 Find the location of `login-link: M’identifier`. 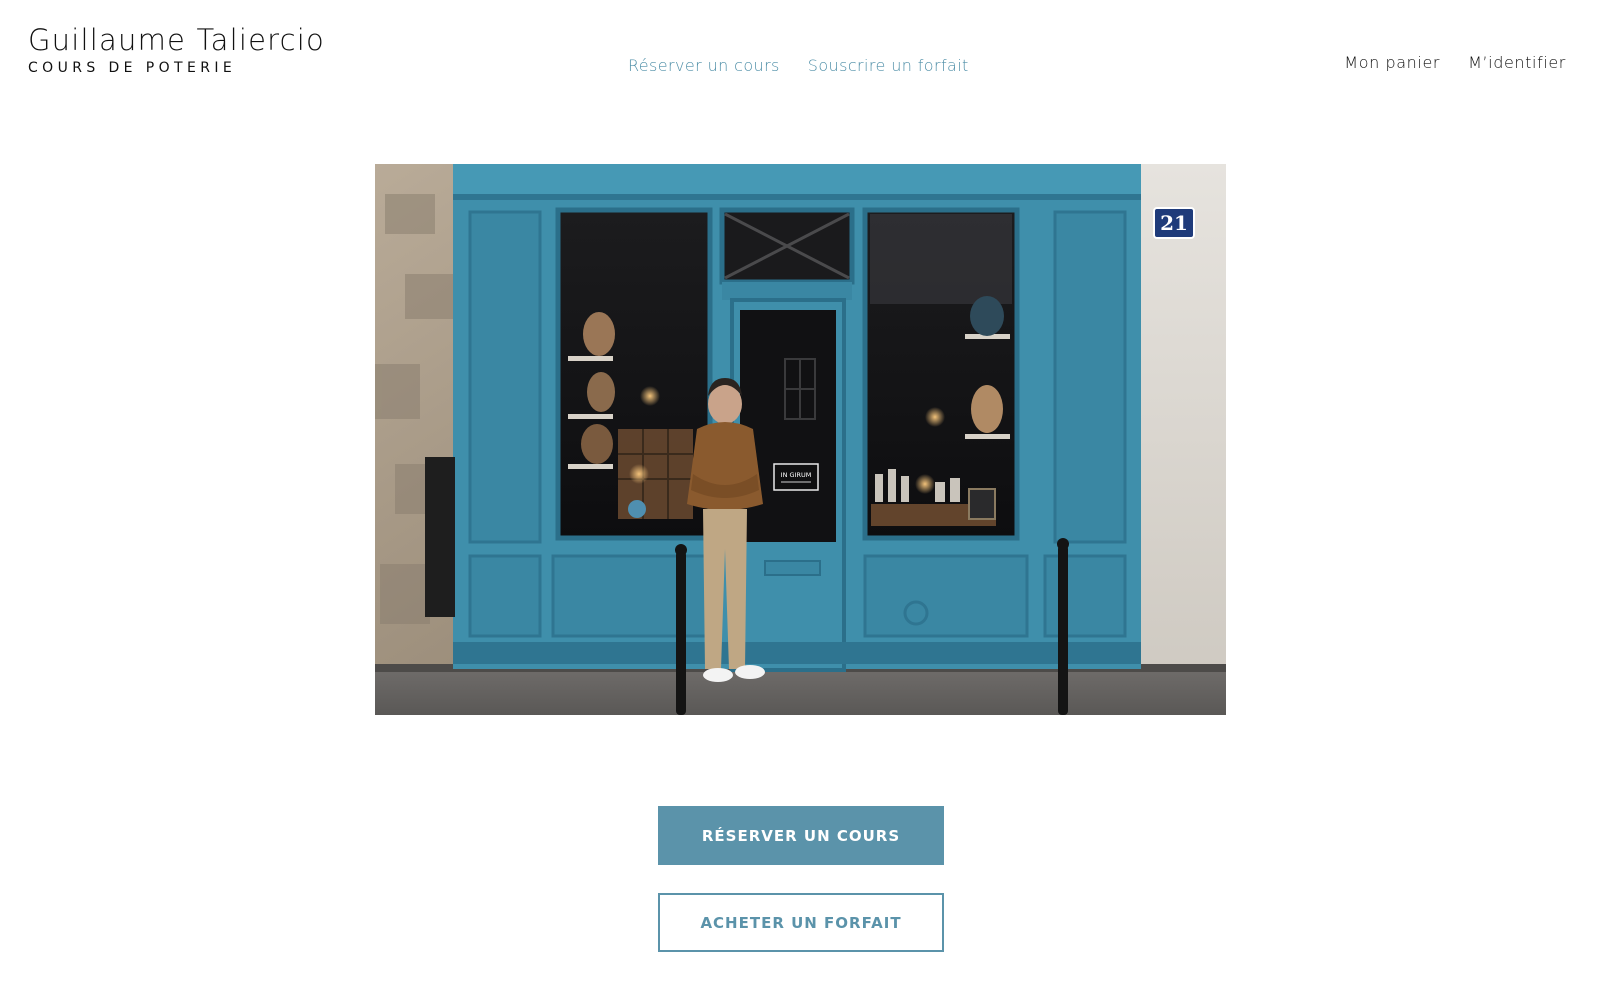

login-link: M’identifier is located at coordinates (1517, 62).